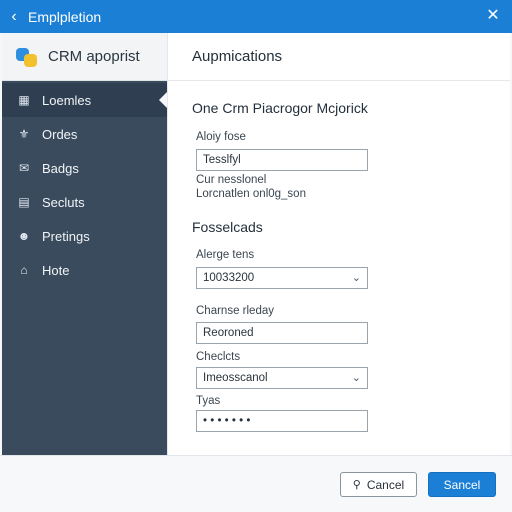 This screenshot has height=512, width=512. I want to click on field-label: Aloiy fose, so click(221, 137).